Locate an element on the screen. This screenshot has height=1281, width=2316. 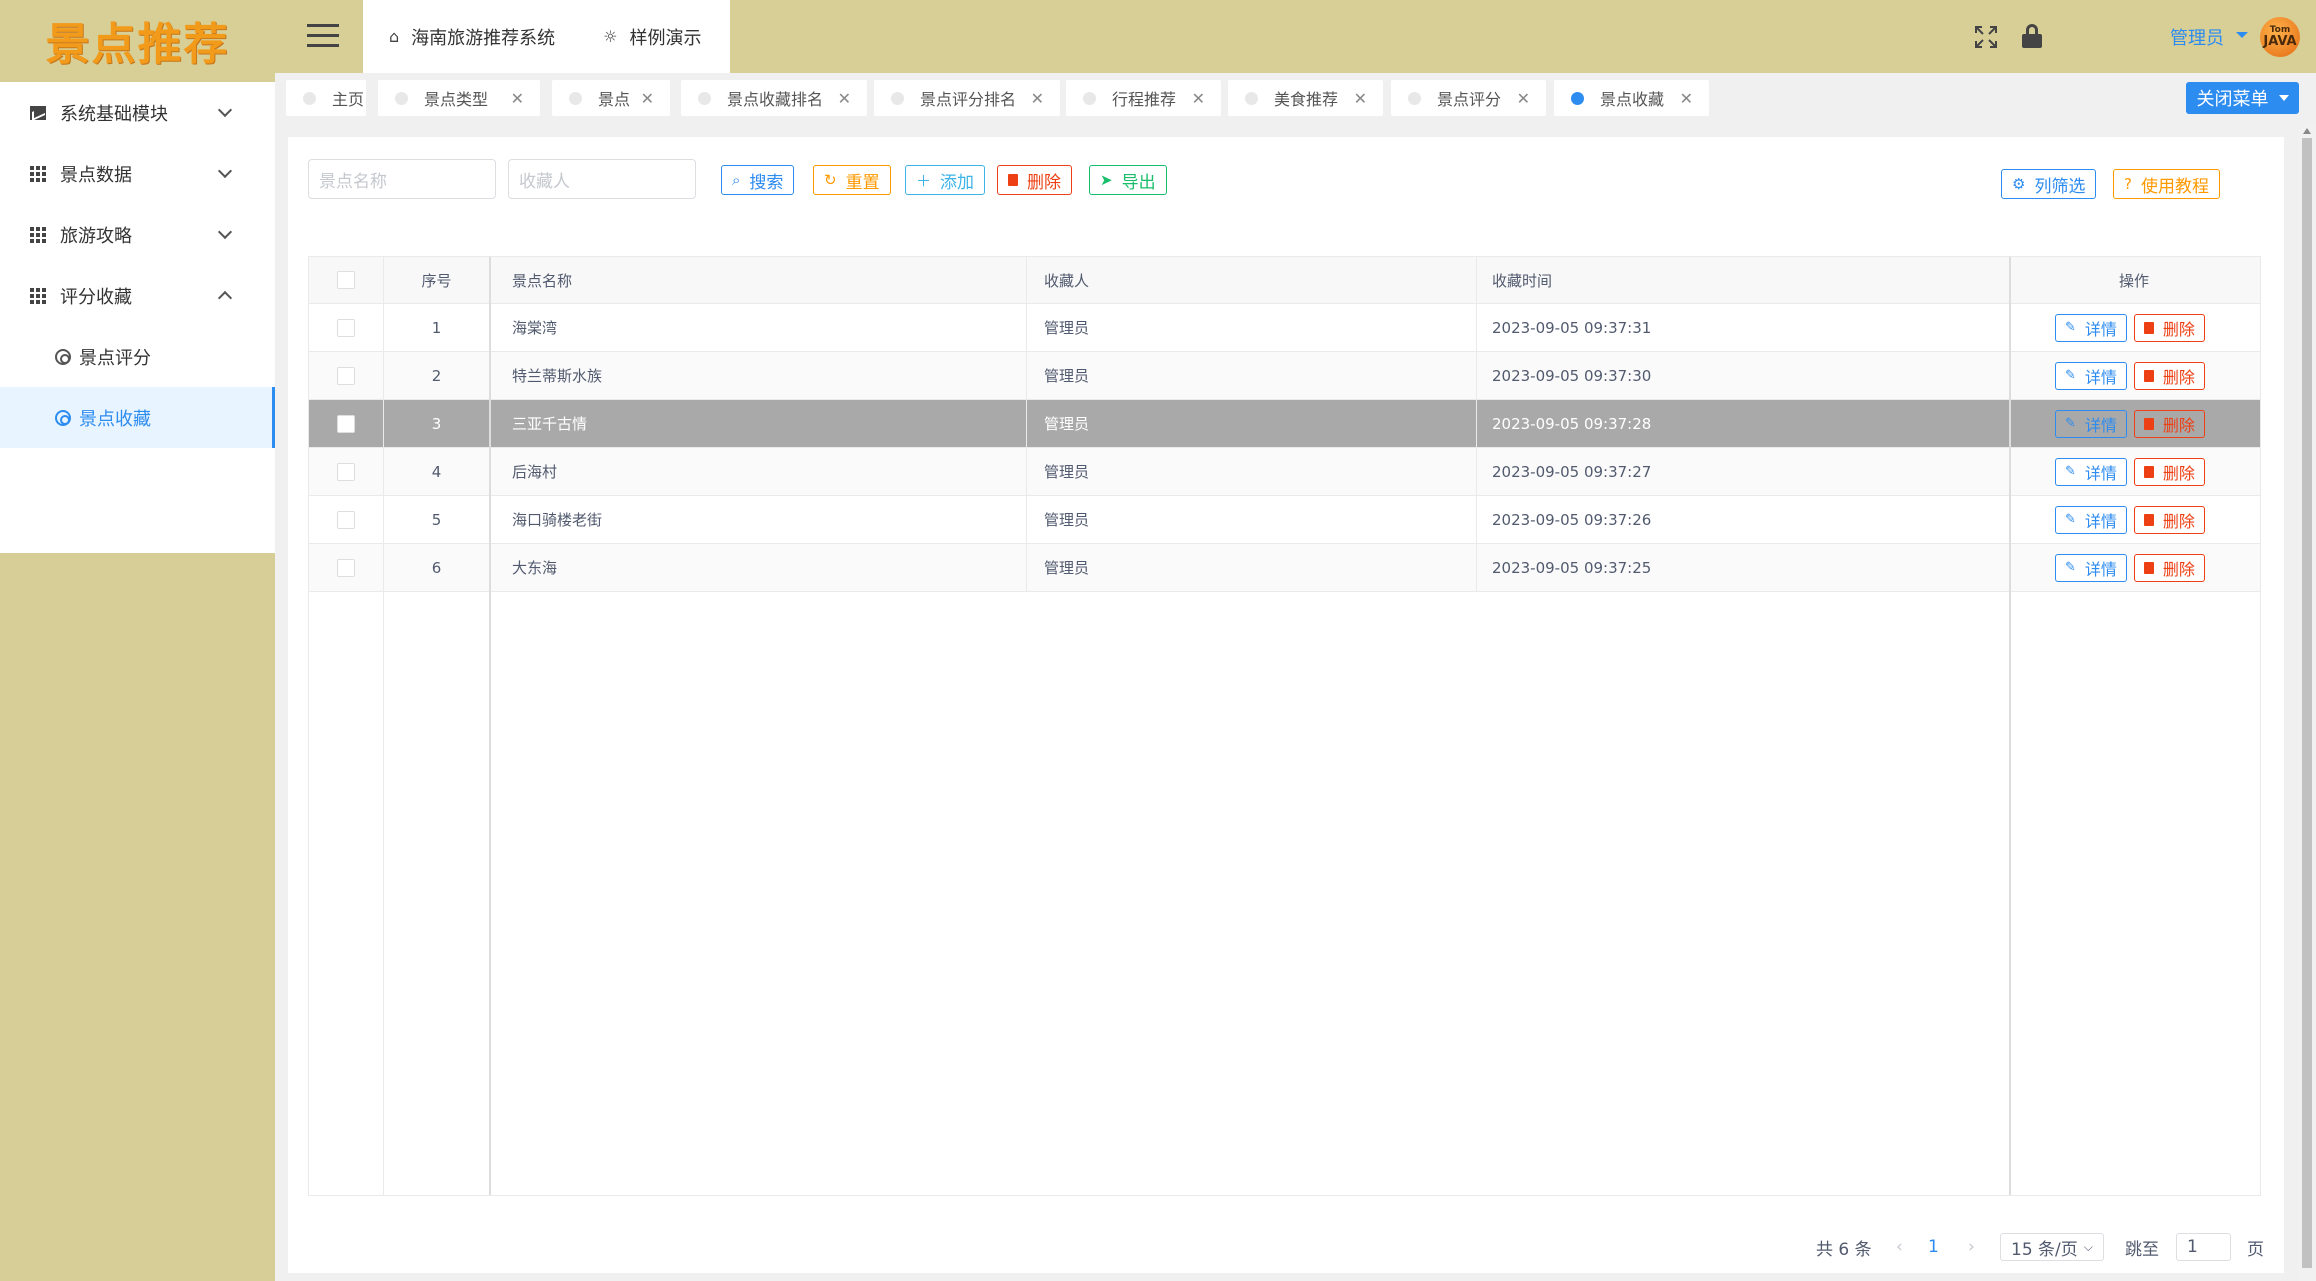
tab-scenic-type: 景点类型 ✕ is located at coordinates (459, 98).